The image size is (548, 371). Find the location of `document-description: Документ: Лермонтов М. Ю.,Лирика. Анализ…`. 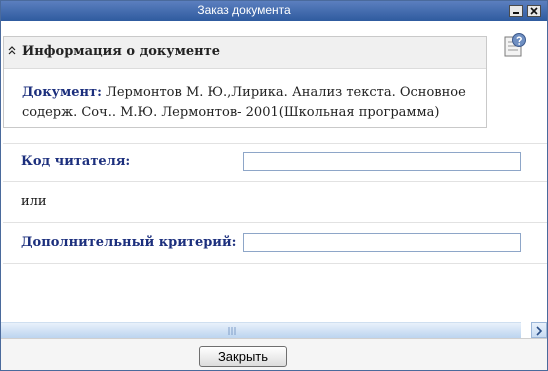

document-description: Документ: Лермонтов М. Ю.,Лирика. Анализ… is located at coordinates (249, 103).